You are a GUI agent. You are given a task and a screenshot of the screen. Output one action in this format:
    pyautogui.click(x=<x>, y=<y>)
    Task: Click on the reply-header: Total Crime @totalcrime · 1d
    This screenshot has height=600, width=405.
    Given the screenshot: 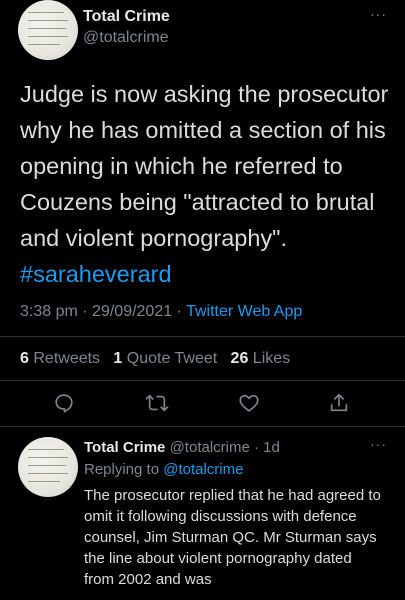 What is the action you would take?
    pyautogui.click(x=182, y=447)
    